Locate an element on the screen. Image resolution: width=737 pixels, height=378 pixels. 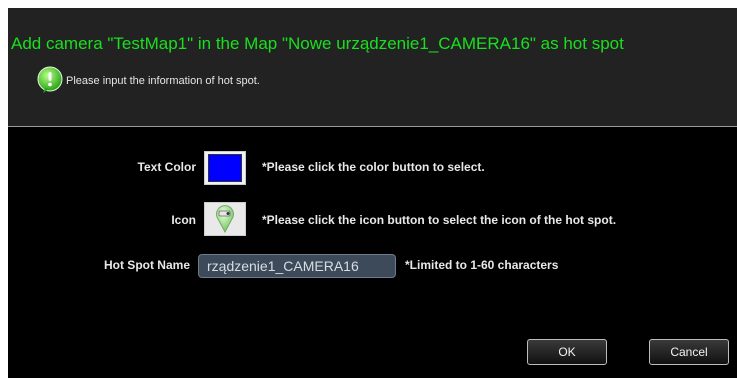
hot-spot-name-input is located at coordinates (297, 266).